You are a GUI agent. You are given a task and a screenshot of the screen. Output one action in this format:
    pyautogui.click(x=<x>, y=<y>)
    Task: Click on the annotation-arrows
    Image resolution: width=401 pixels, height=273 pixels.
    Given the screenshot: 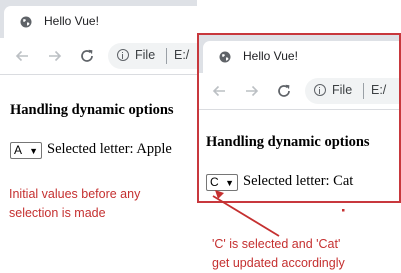 What is the action you would take?
    pyautogui.click(x=278, y=213)
    